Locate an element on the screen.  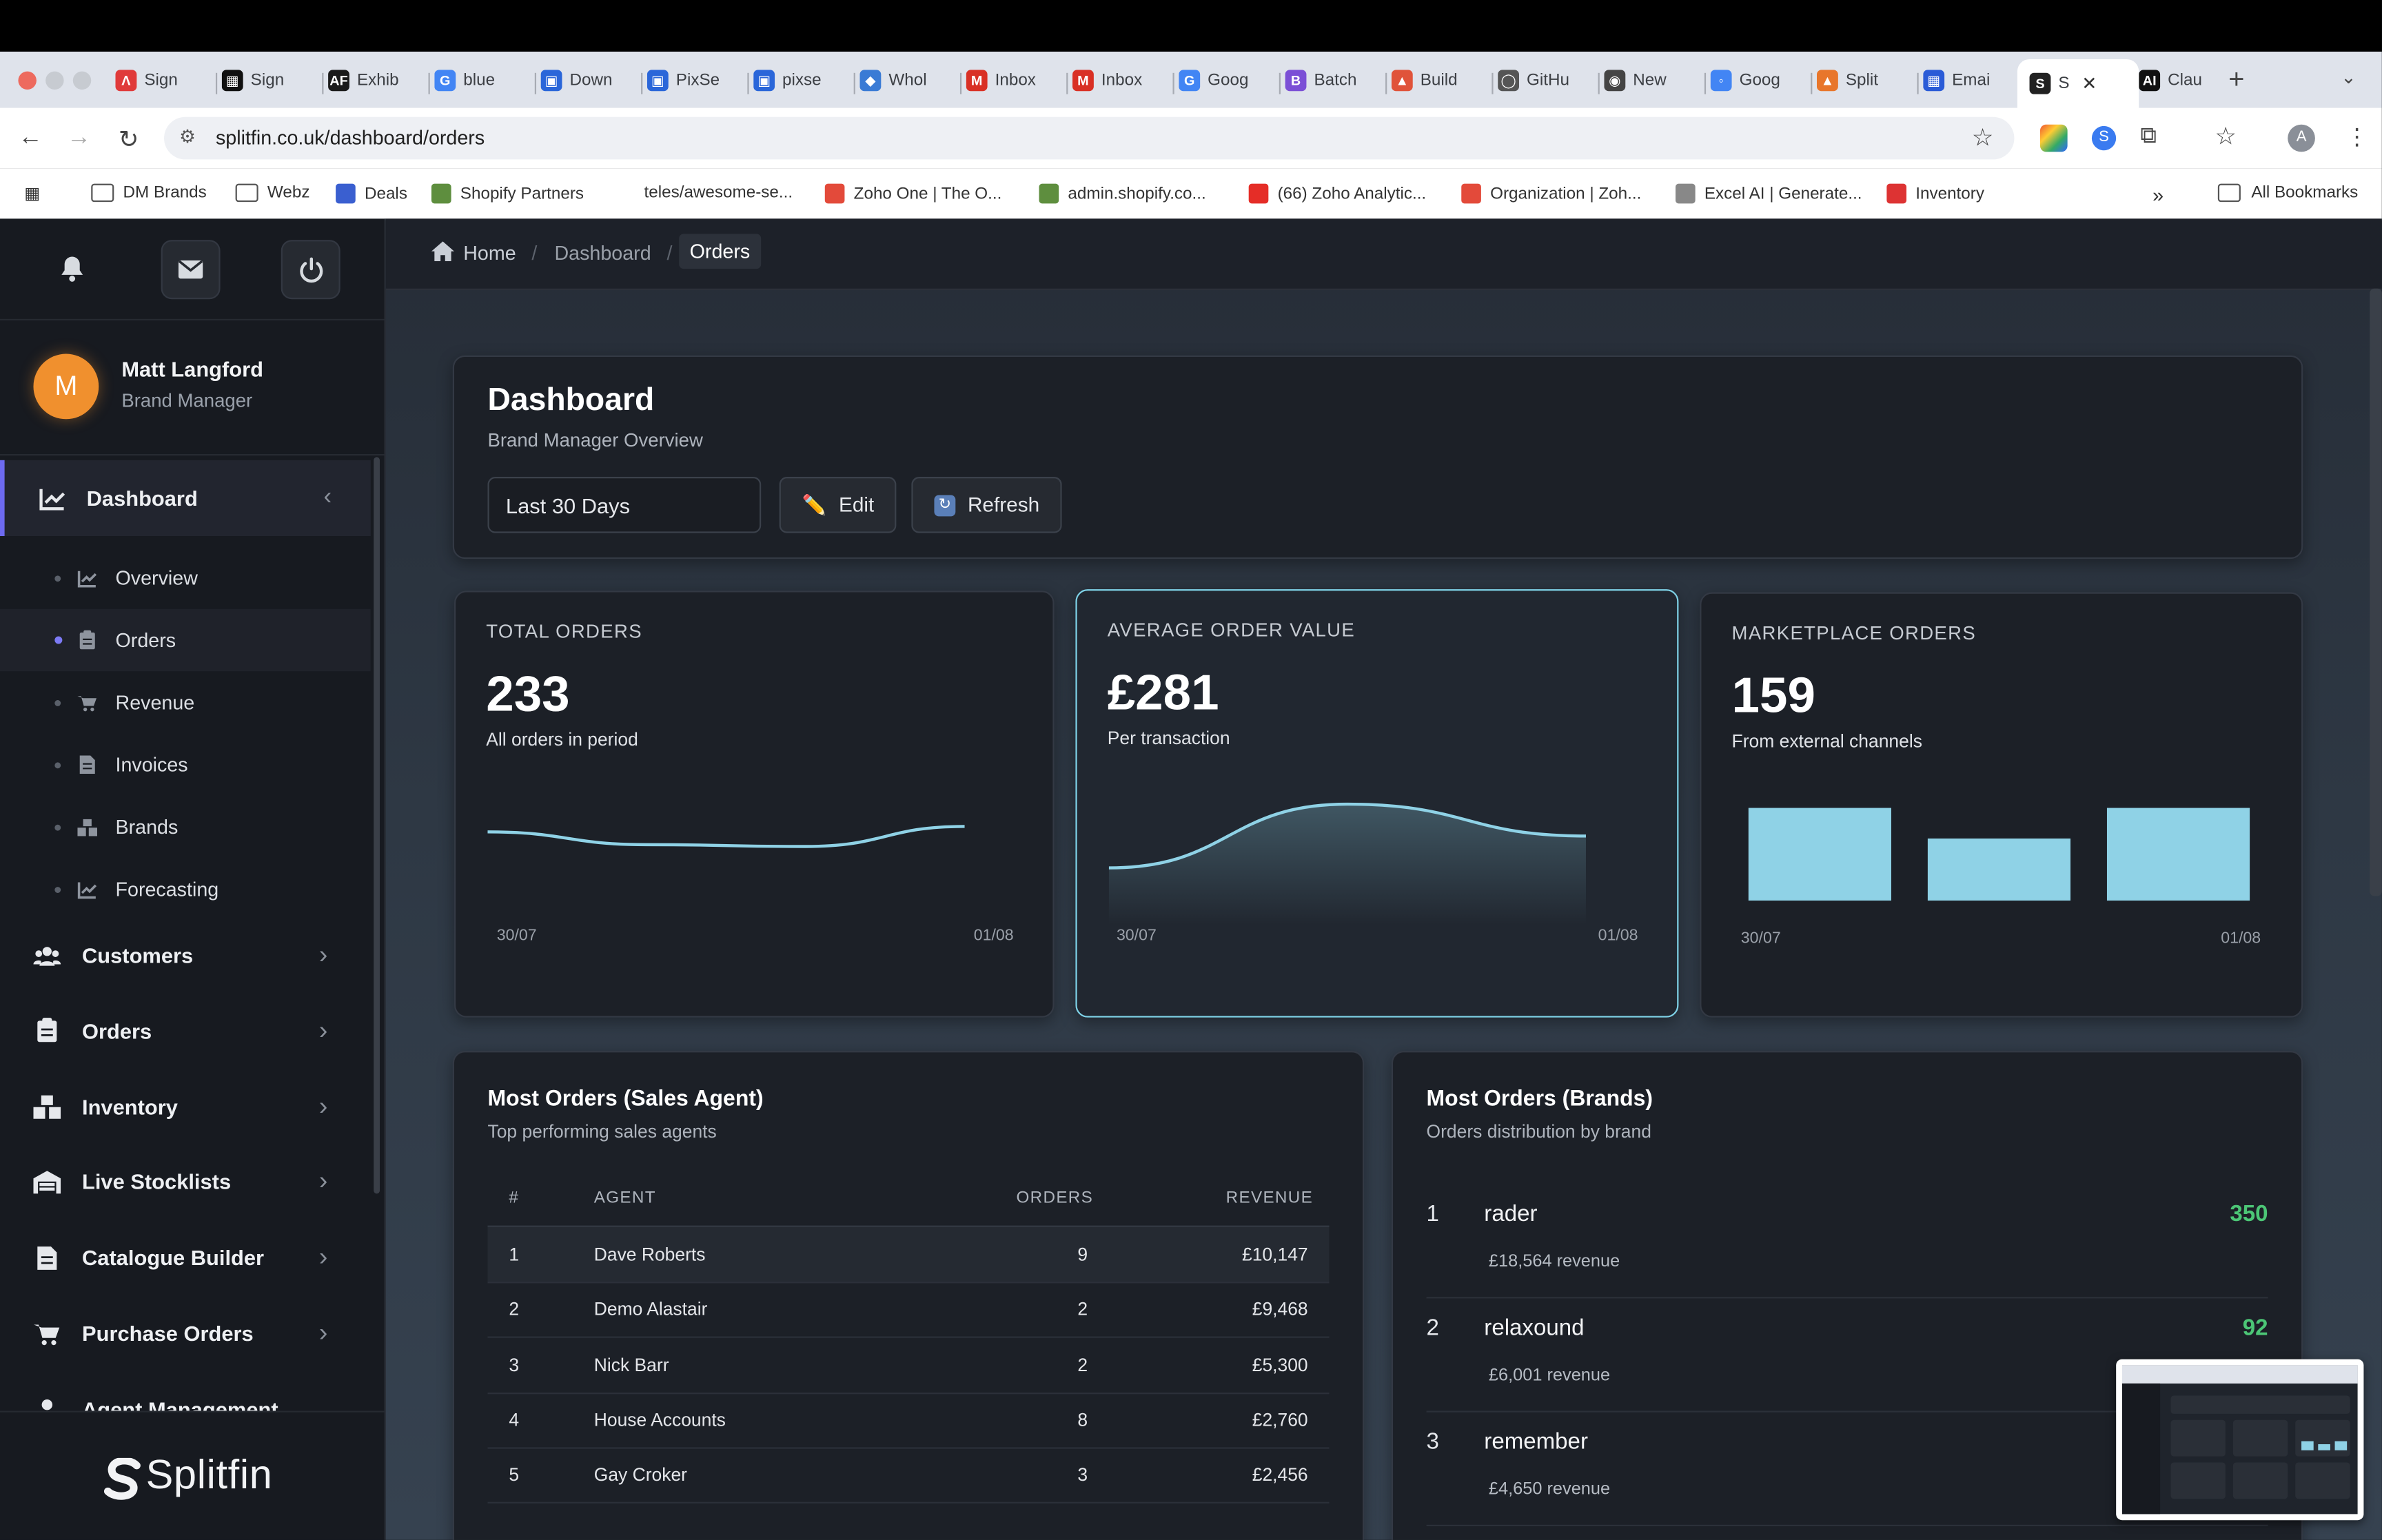
sidebar-item-purchase-orders: Purchase Orders › is located at coordinates (185, 1333).